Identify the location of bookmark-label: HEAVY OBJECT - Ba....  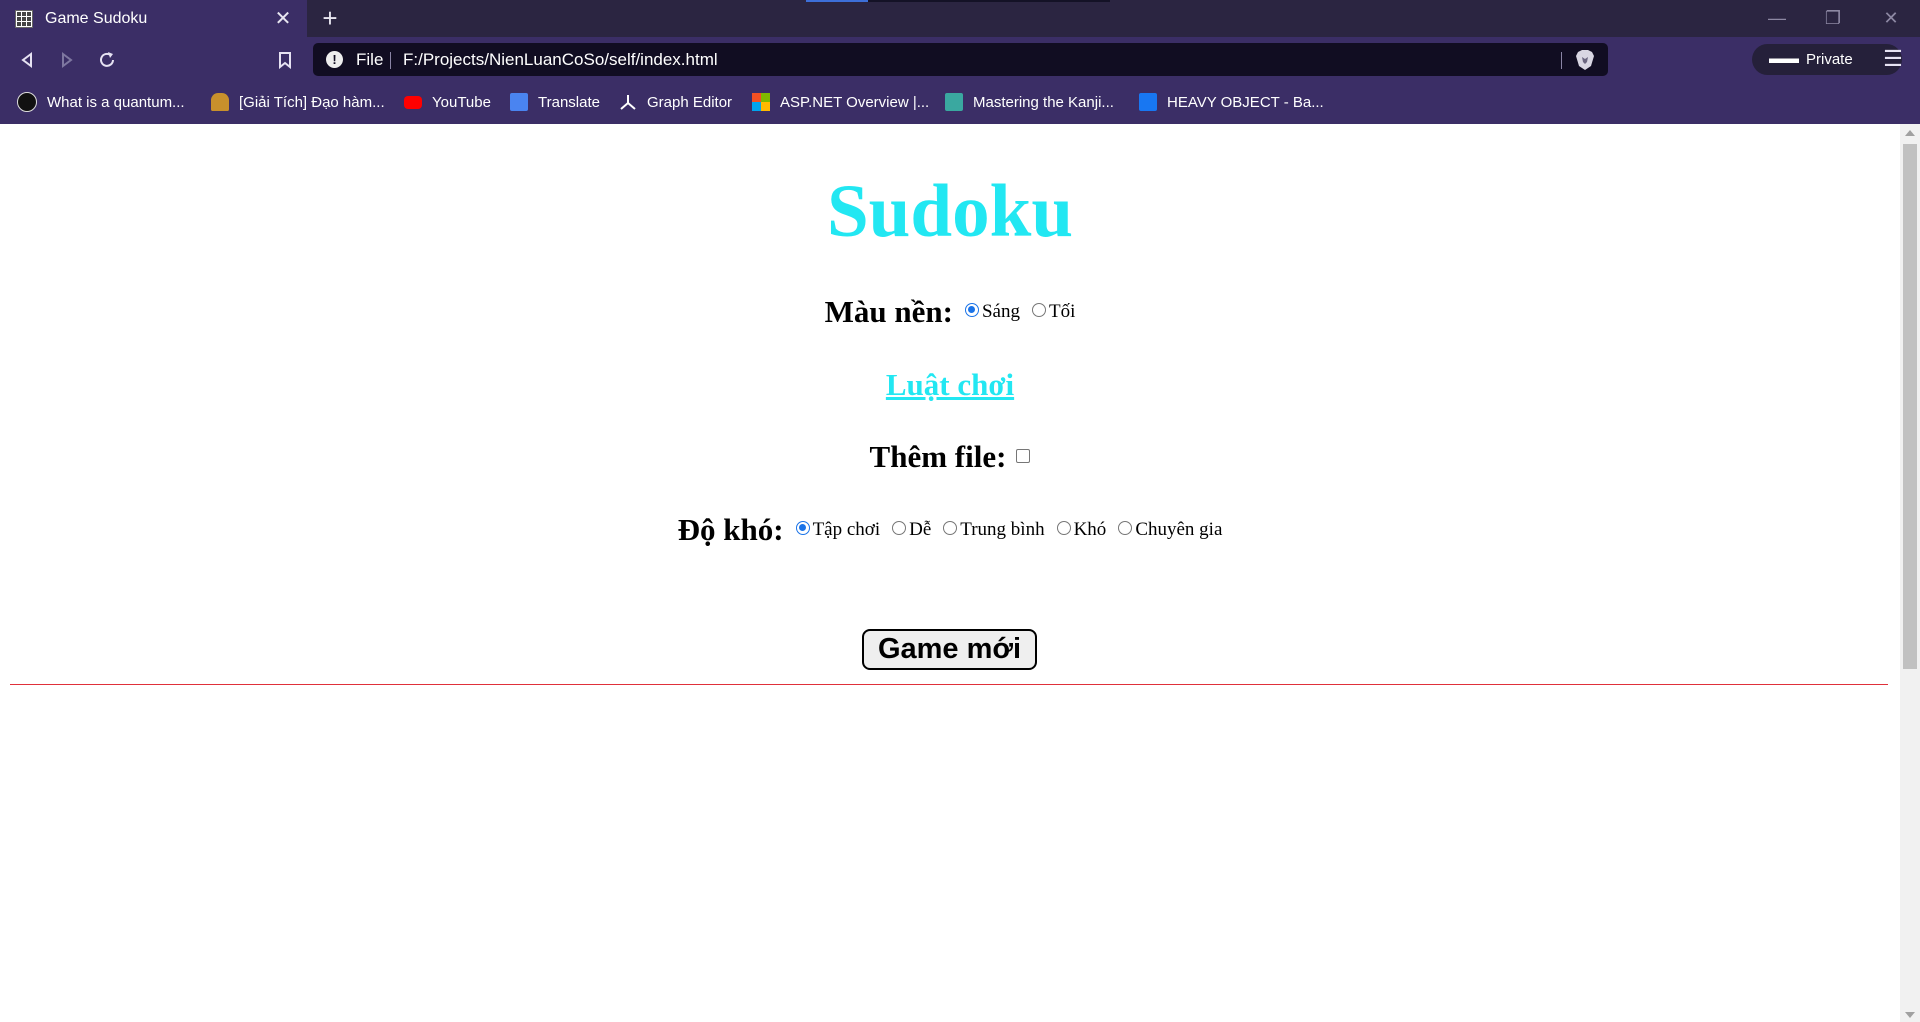
(1245, 102).